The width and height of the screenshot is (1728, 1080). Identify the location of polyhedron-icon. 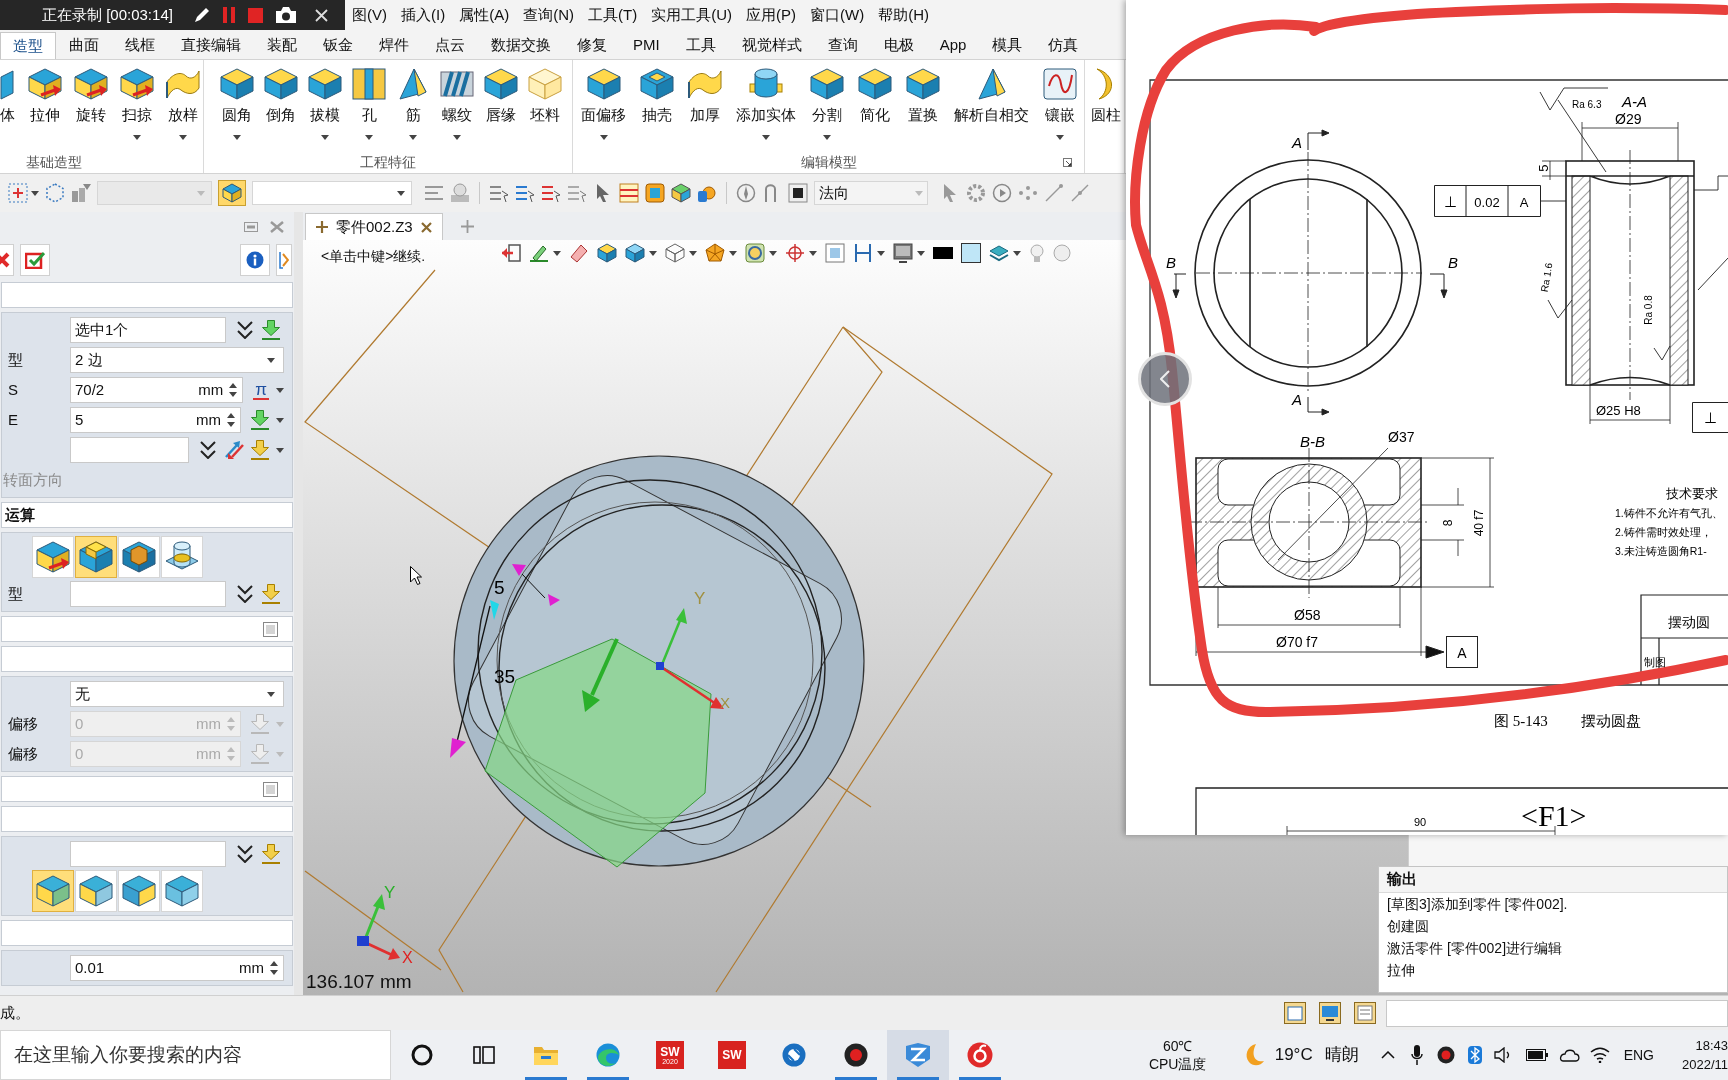
(715, 253).